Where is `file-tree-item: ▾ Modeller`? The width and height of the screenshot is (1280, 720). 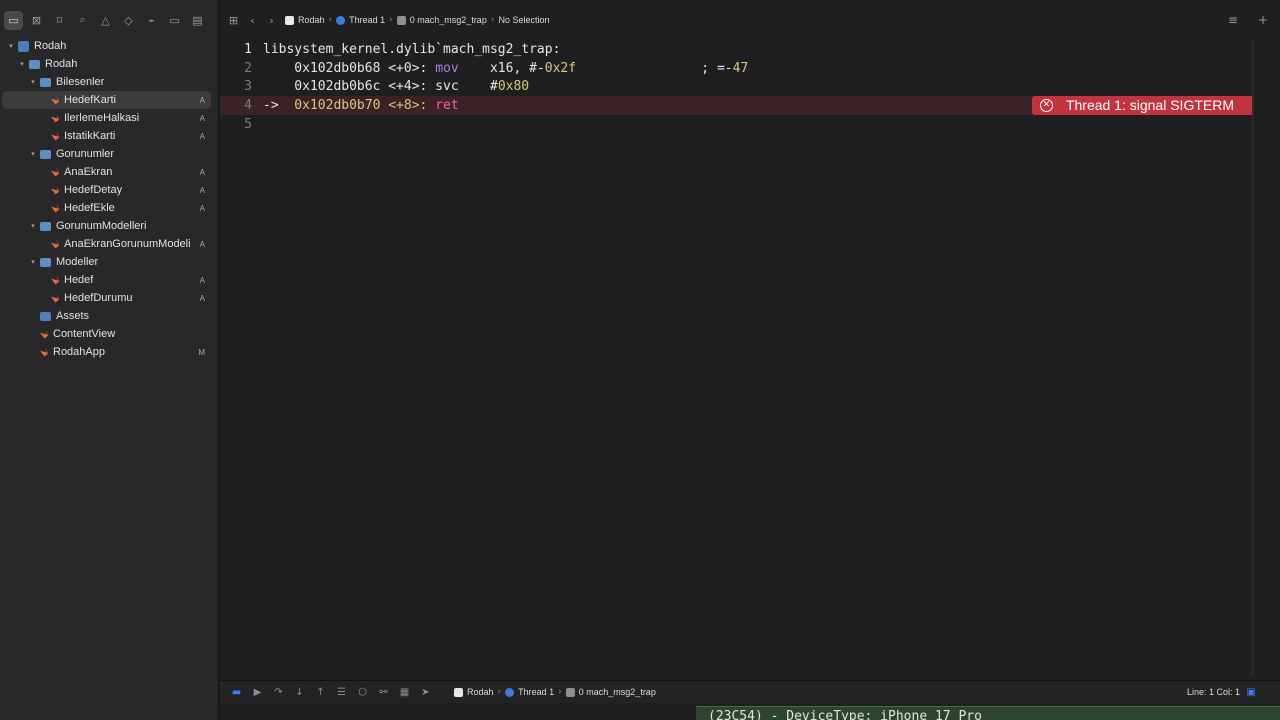 file-tree-item: ▾ Modeller is located at coordinates (106, 262).